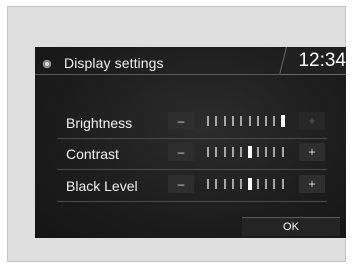 This screenshot has height=268, width=355. Describe the element at coordinates (312, 152) in the screenshot. I see `contrast-increase-button: +` at that location.